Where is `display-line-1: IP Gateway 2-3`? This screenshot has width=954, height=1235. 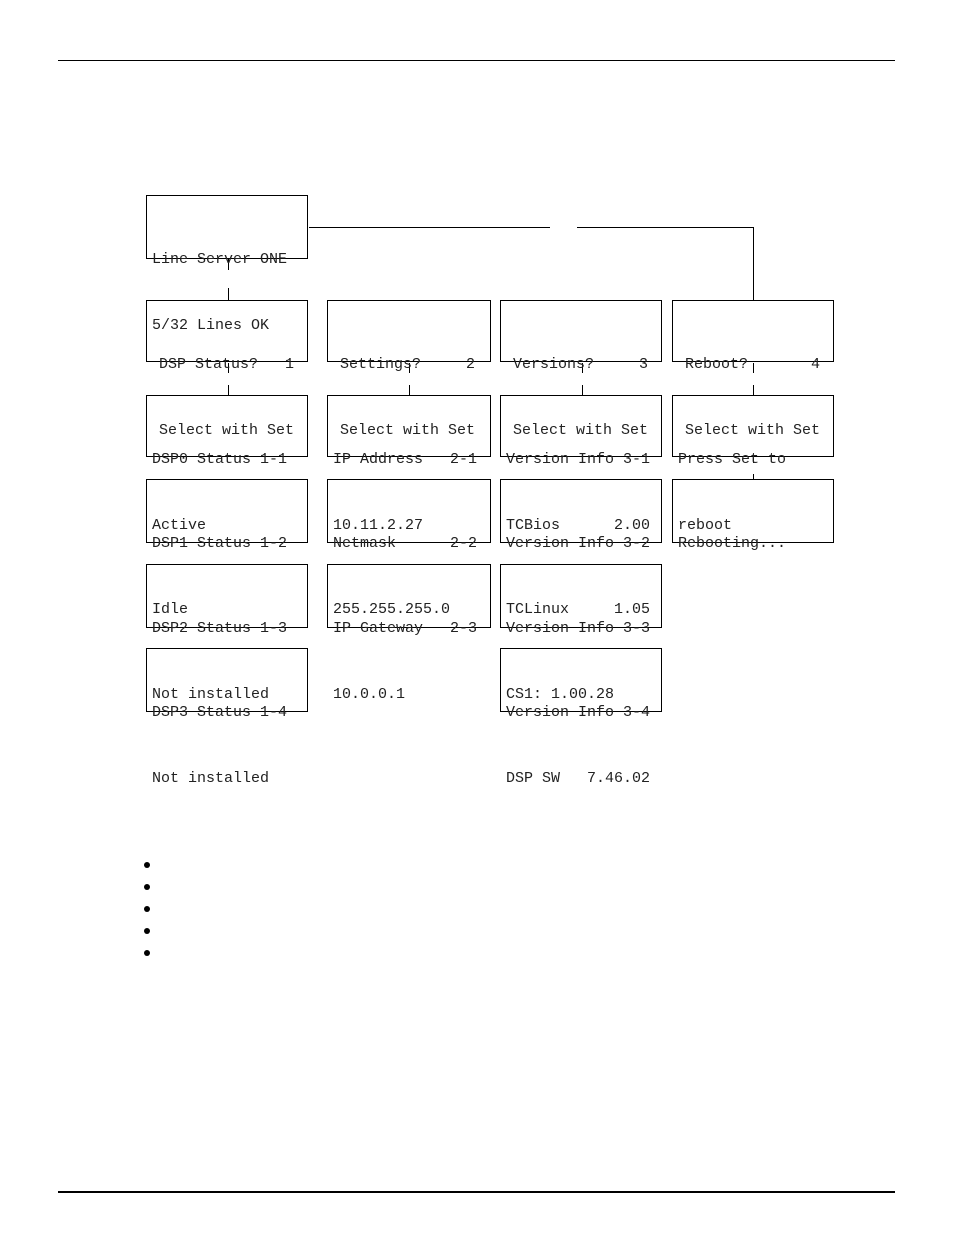
display-line-1: IP Gateway 2-3 is located at coordinates (405, 628).